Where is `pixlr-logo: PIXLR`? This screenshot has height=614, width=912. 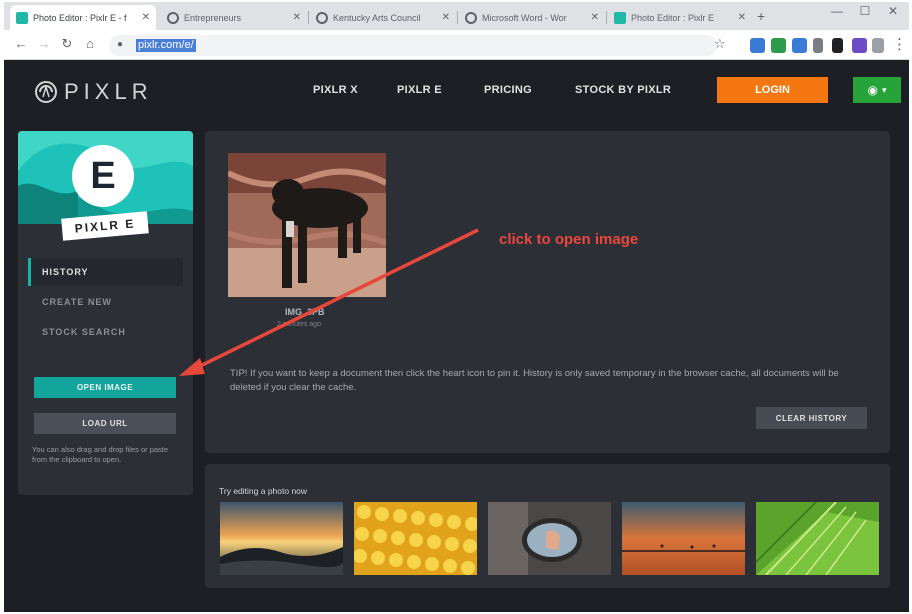
pixlr-logo: PIXLR is located at coordinates (93, 92).